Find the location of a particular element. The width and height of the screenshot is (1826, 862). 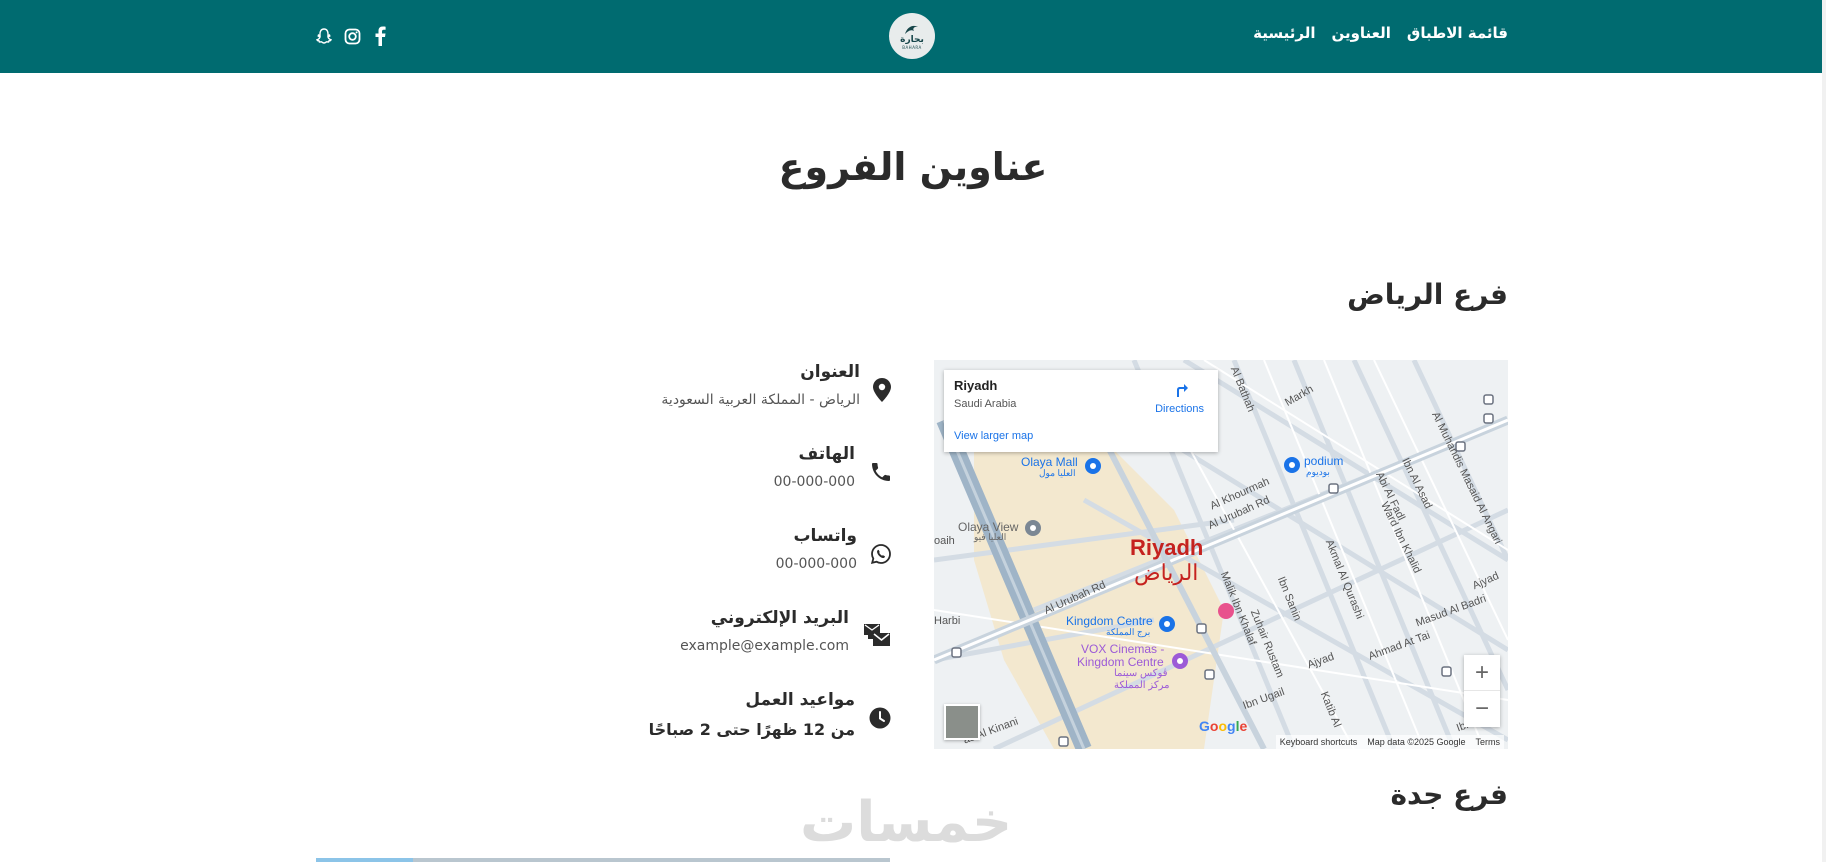

city-label-ar: الرياض is located at coordinates (1166, 572).